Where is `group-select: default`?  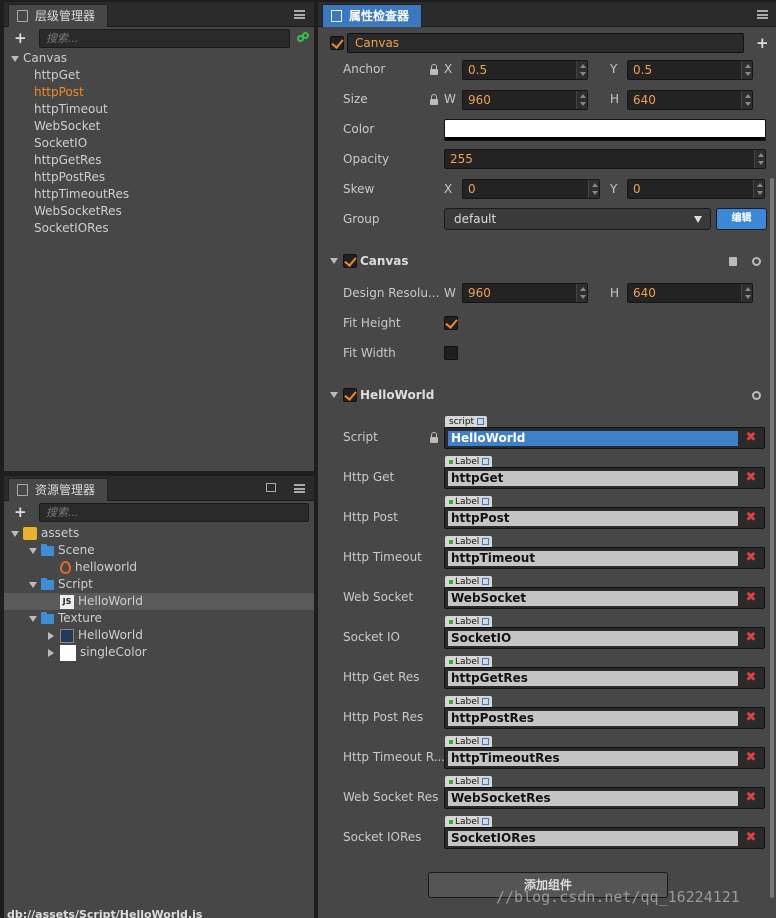 group-select: default is located at coordinates (577, 219).